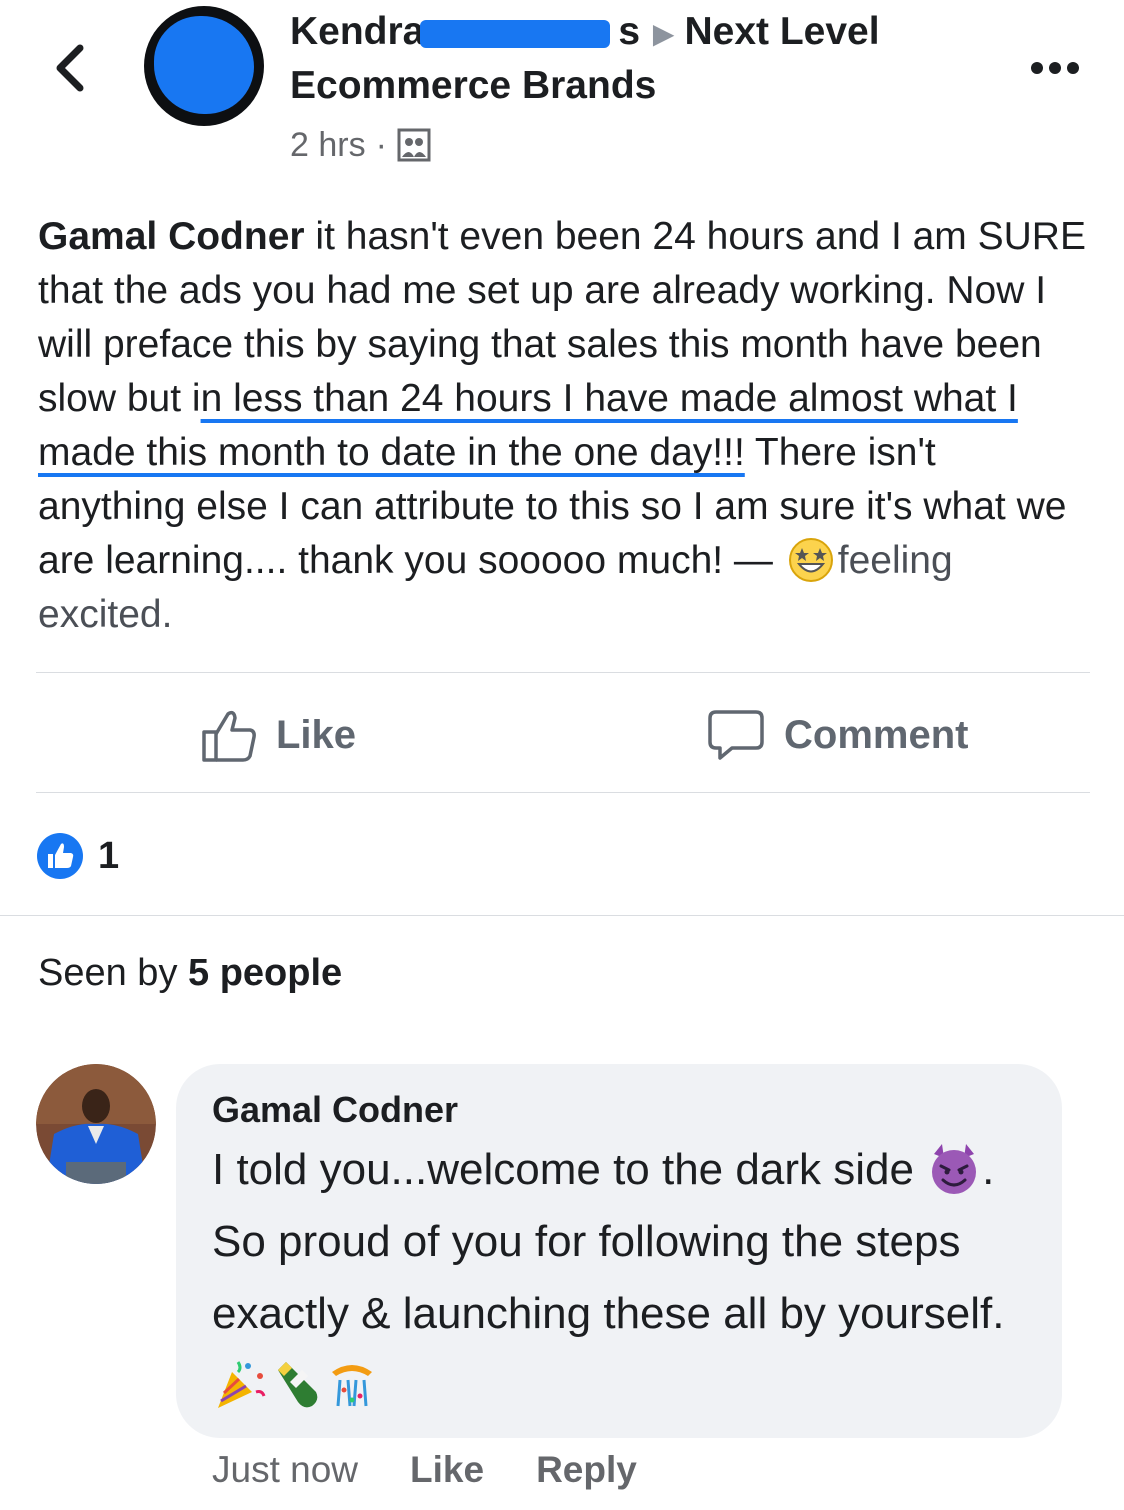 This screenshot has width=1124, height=1510. What do you see at coordinates (629, 31) in the screenshot?
I see `redacted-tail: s` at bounding box center [629, 31].